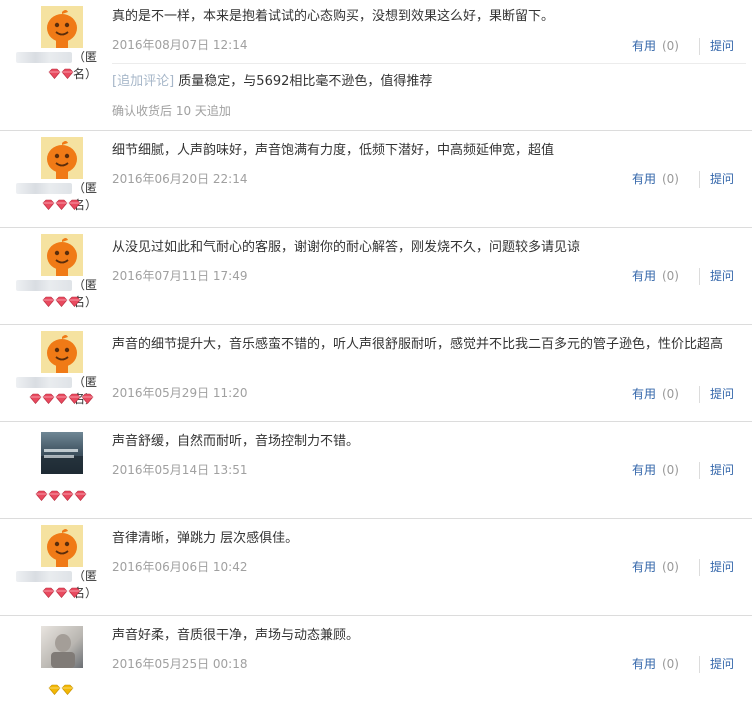 The width and height of the screenshot is (755, 708). Describe the element at coordinates (429, 63) in the screenshot. I see `append-divider` at that location.